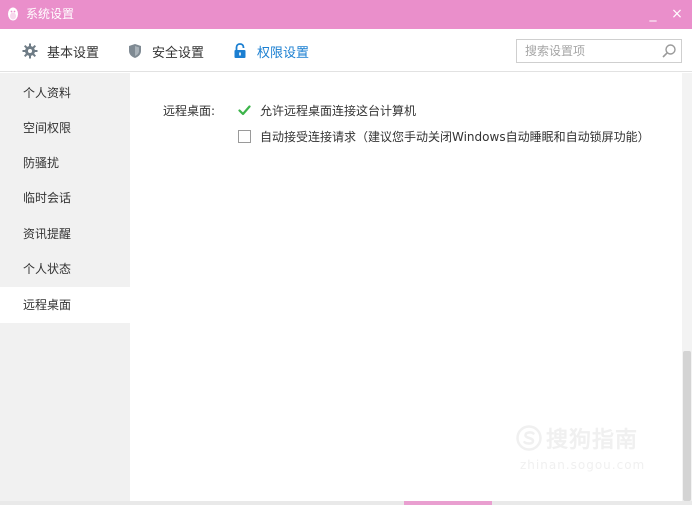 The image size is (692, 505). Describe the element at coordinates (65, 93) in the screenshot. I see `sidebar-item-profile: 个人资料` at that location.